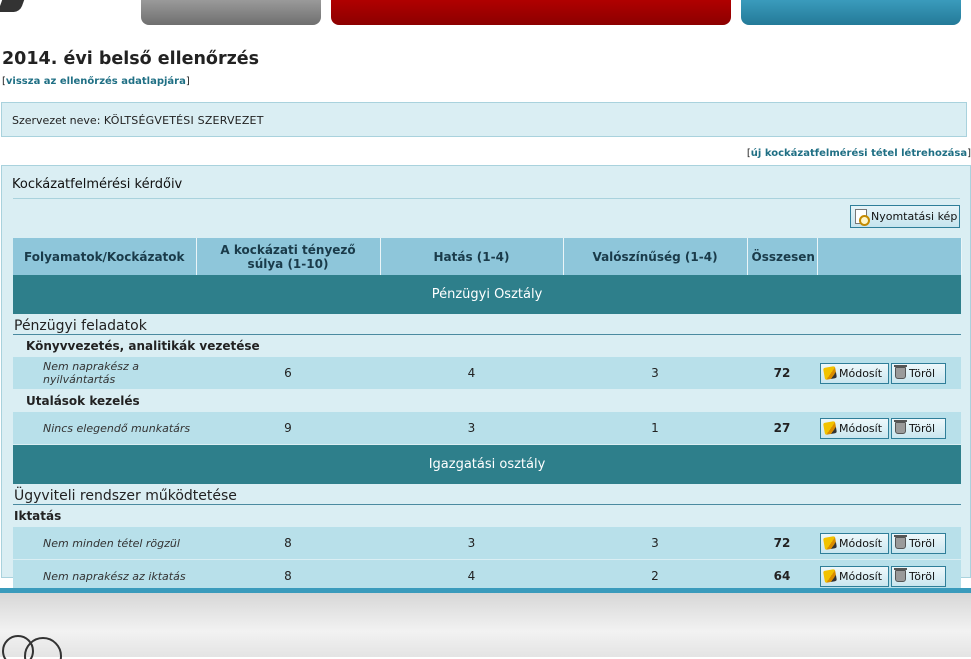 The image size is (971, 659). What do you see at coordinates (487, 401) in the screenshot?
I see `subprocess-row: Utalások kezelés` at bounding box center [487, 401].